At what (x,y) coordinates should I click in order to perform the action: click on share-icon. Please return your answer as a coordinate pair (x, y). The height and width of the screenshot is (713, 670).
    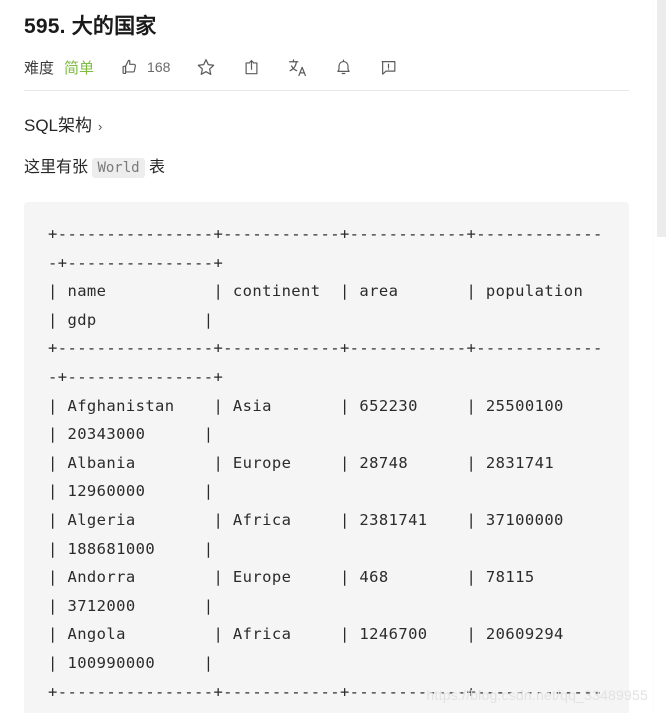
    Looking at the image, I should click on (251, 67).